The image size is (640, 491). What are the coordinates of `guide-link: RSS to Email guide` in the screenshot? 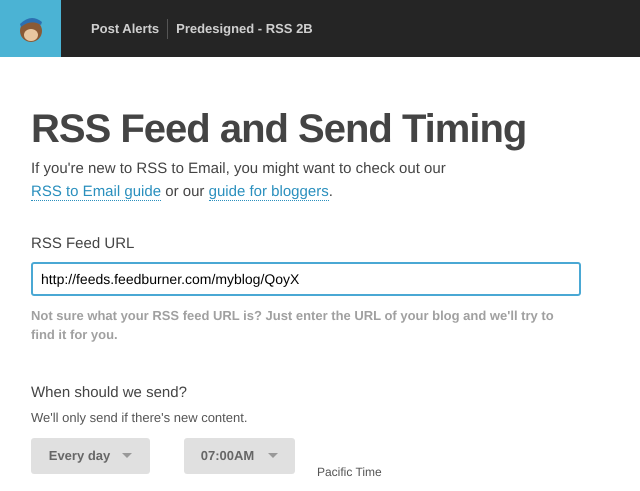 It's located at (96, 192).